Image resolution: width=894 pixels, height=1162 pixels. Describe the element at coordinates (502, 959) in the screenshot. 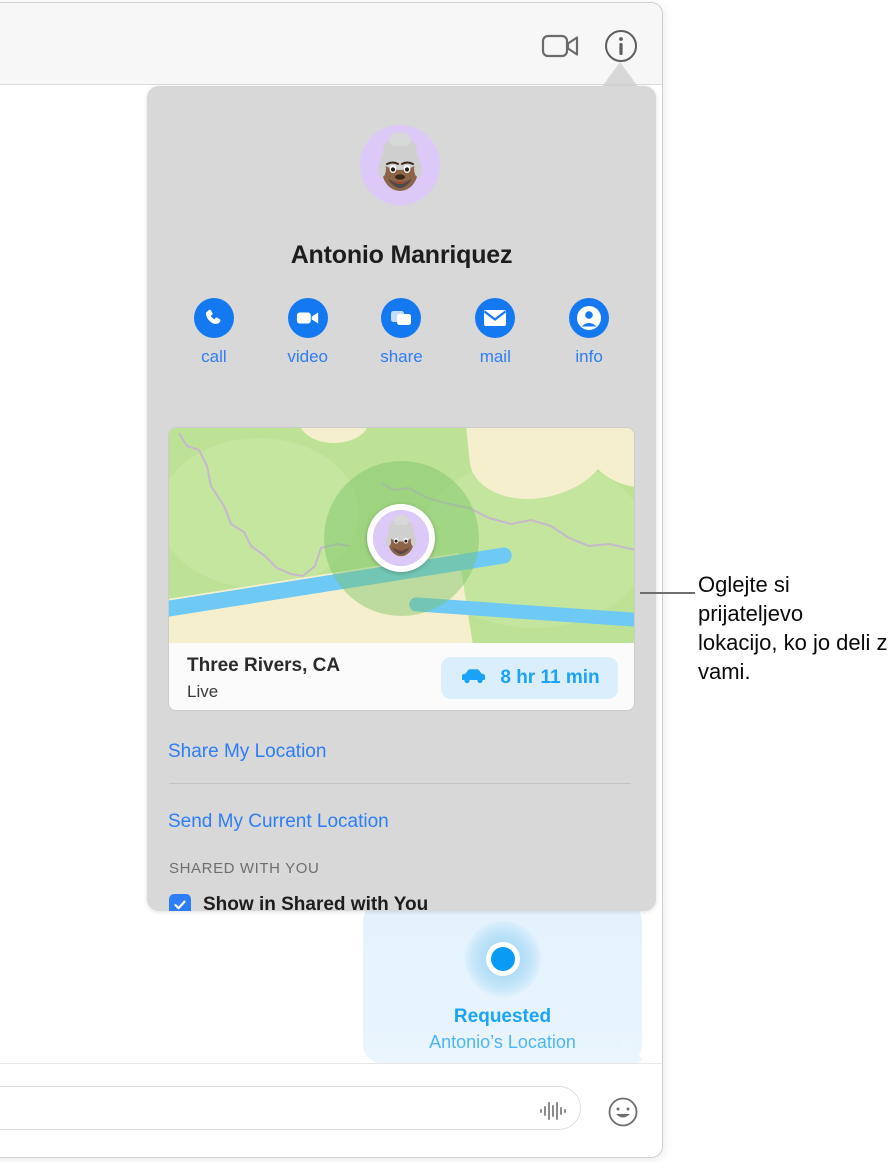

I see `location-dot-icon` at that location.